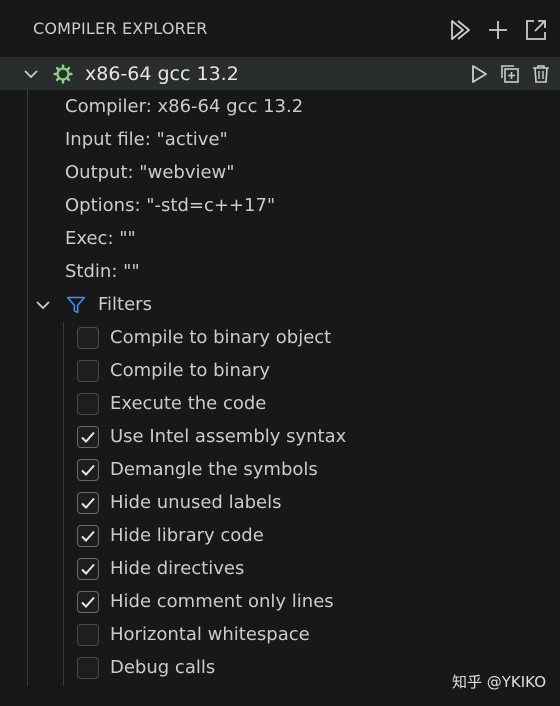 The width and height of the screenshot is (560, 706). I want to click on gear-icon, so click(63, 73).